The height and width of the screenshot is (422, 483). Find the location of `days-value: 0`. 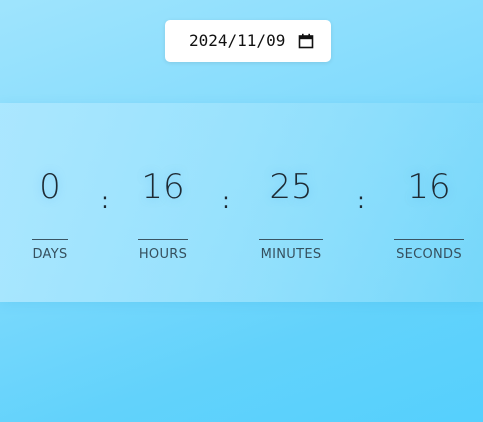

days-value: 0 is located at coordinates (50, 187).